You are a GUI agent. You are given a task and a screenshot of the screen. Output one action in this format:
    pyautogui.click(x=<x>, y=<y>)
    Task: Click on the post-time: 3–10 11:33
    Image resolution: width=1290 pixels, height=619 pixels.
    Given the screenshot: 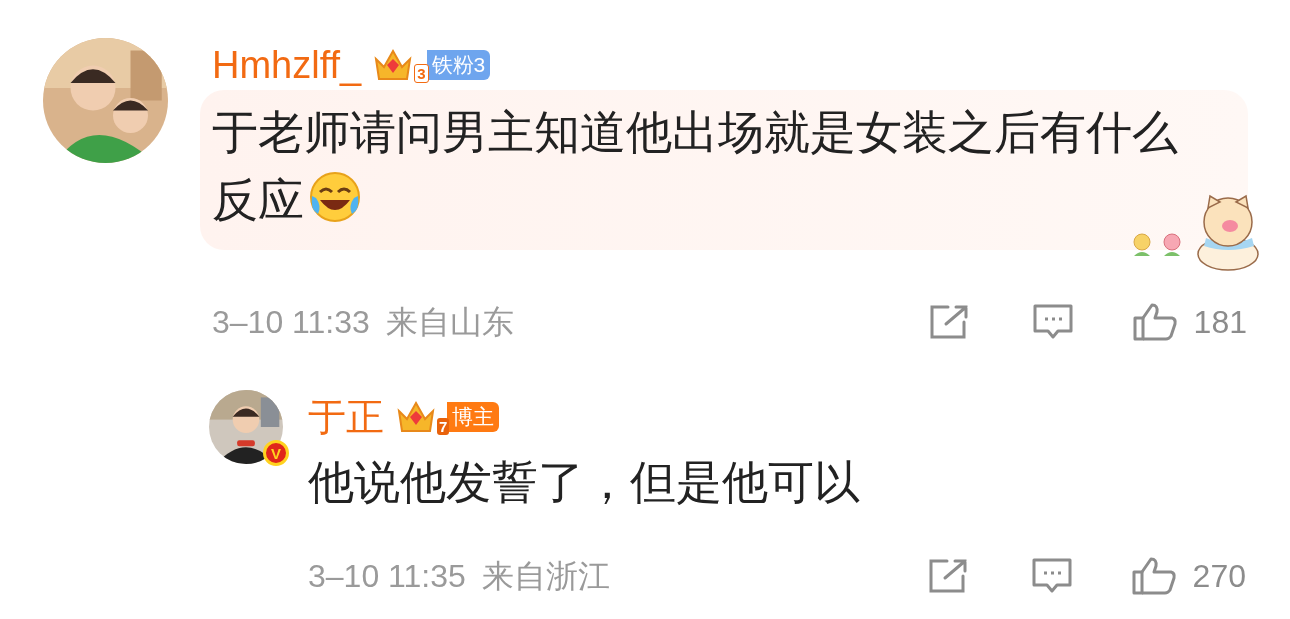 What is the action you would take?
    pyautogui.click(x=291, y=322)
    